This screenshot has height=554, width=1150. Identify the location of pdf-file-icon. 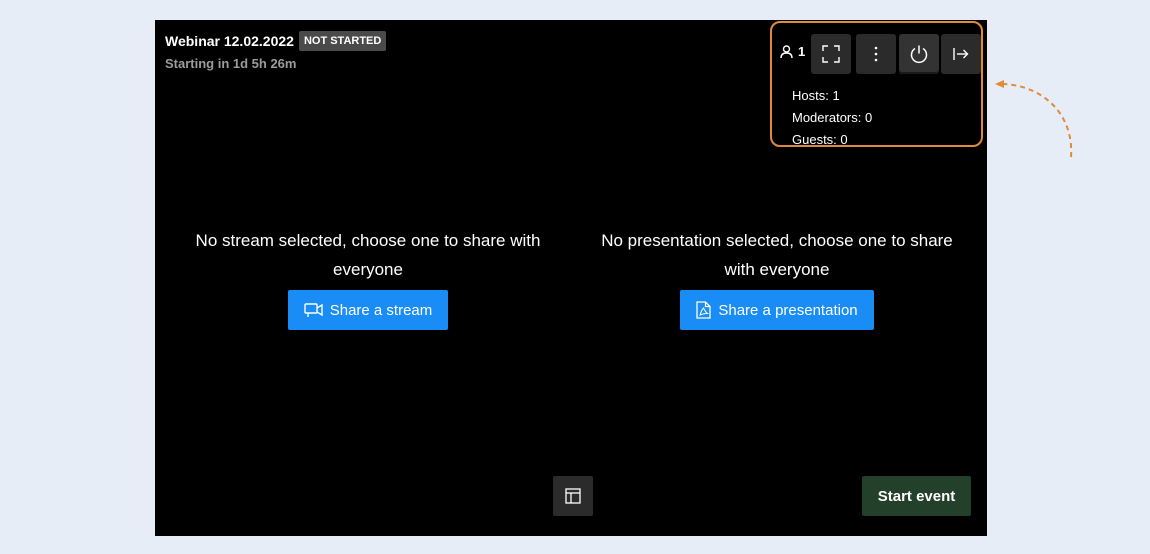
(704, 310).